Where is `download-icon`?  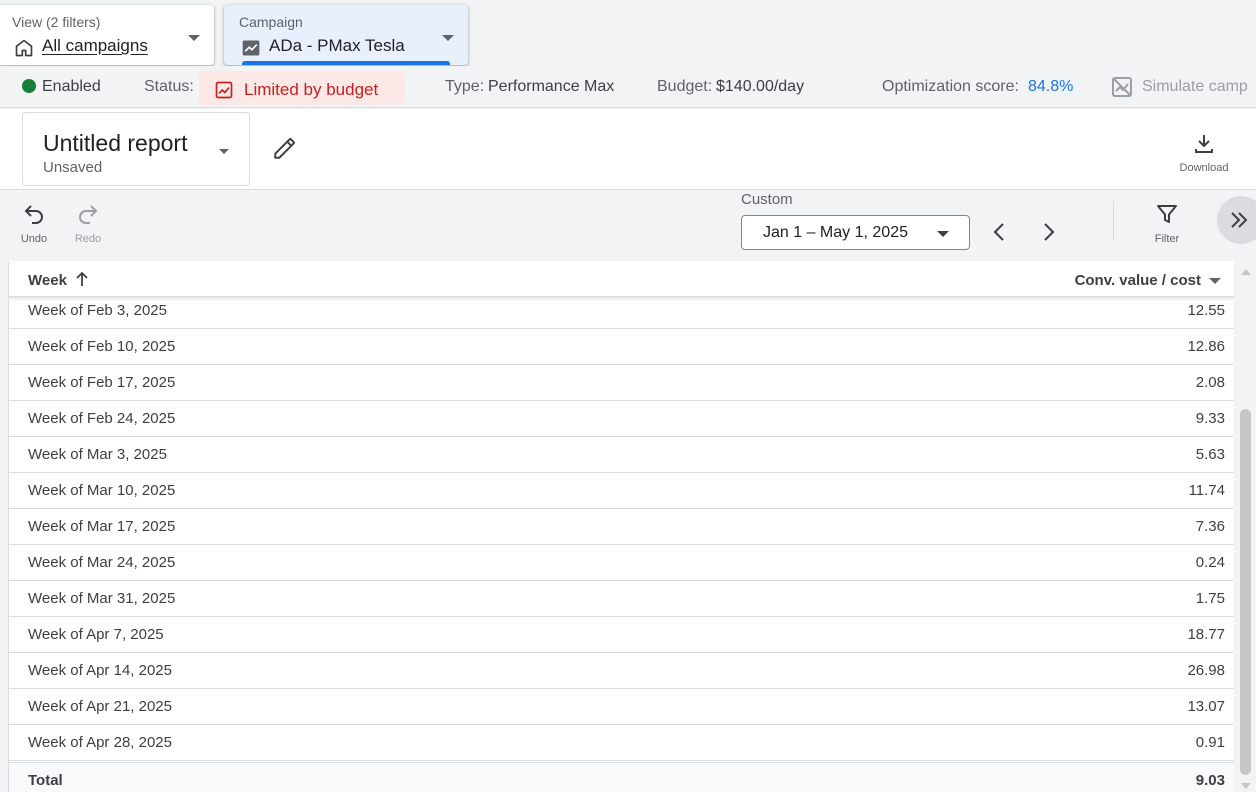 download-icon is located at coordinates (1204, 144).